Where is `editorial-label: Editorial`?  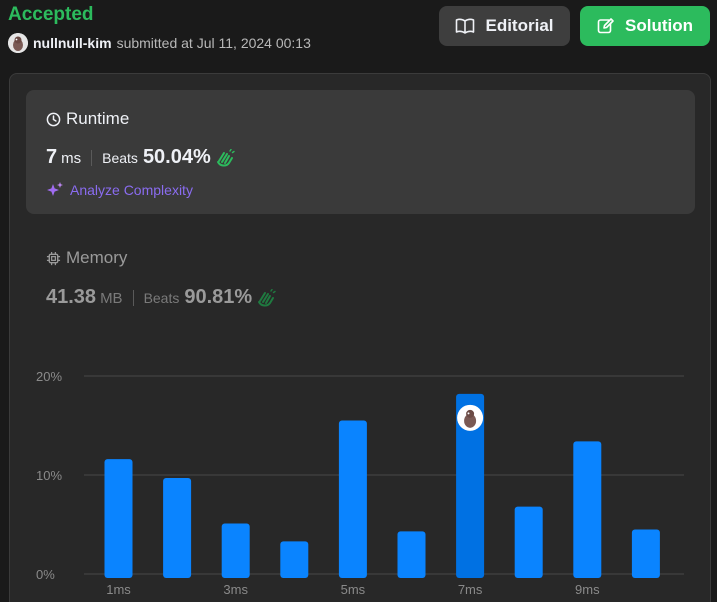 editorial-label: Editorial is located at coordinates (519, 25).